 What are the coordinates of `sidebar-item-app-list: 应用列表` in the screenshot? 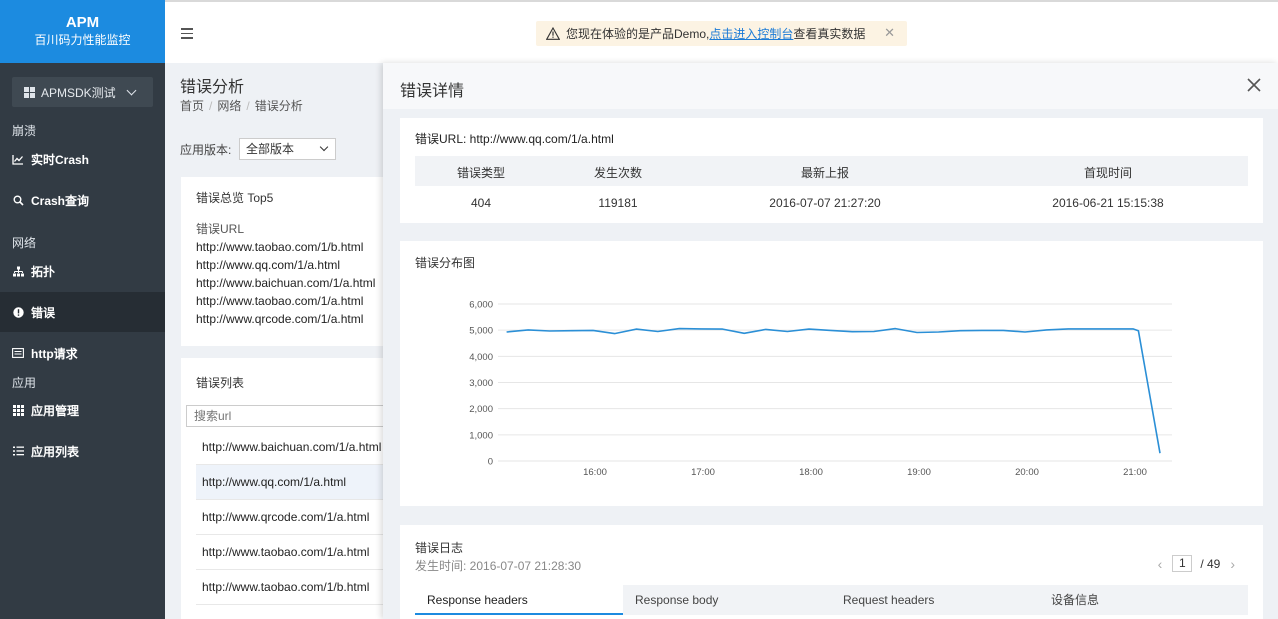 It's located at (82, 451).